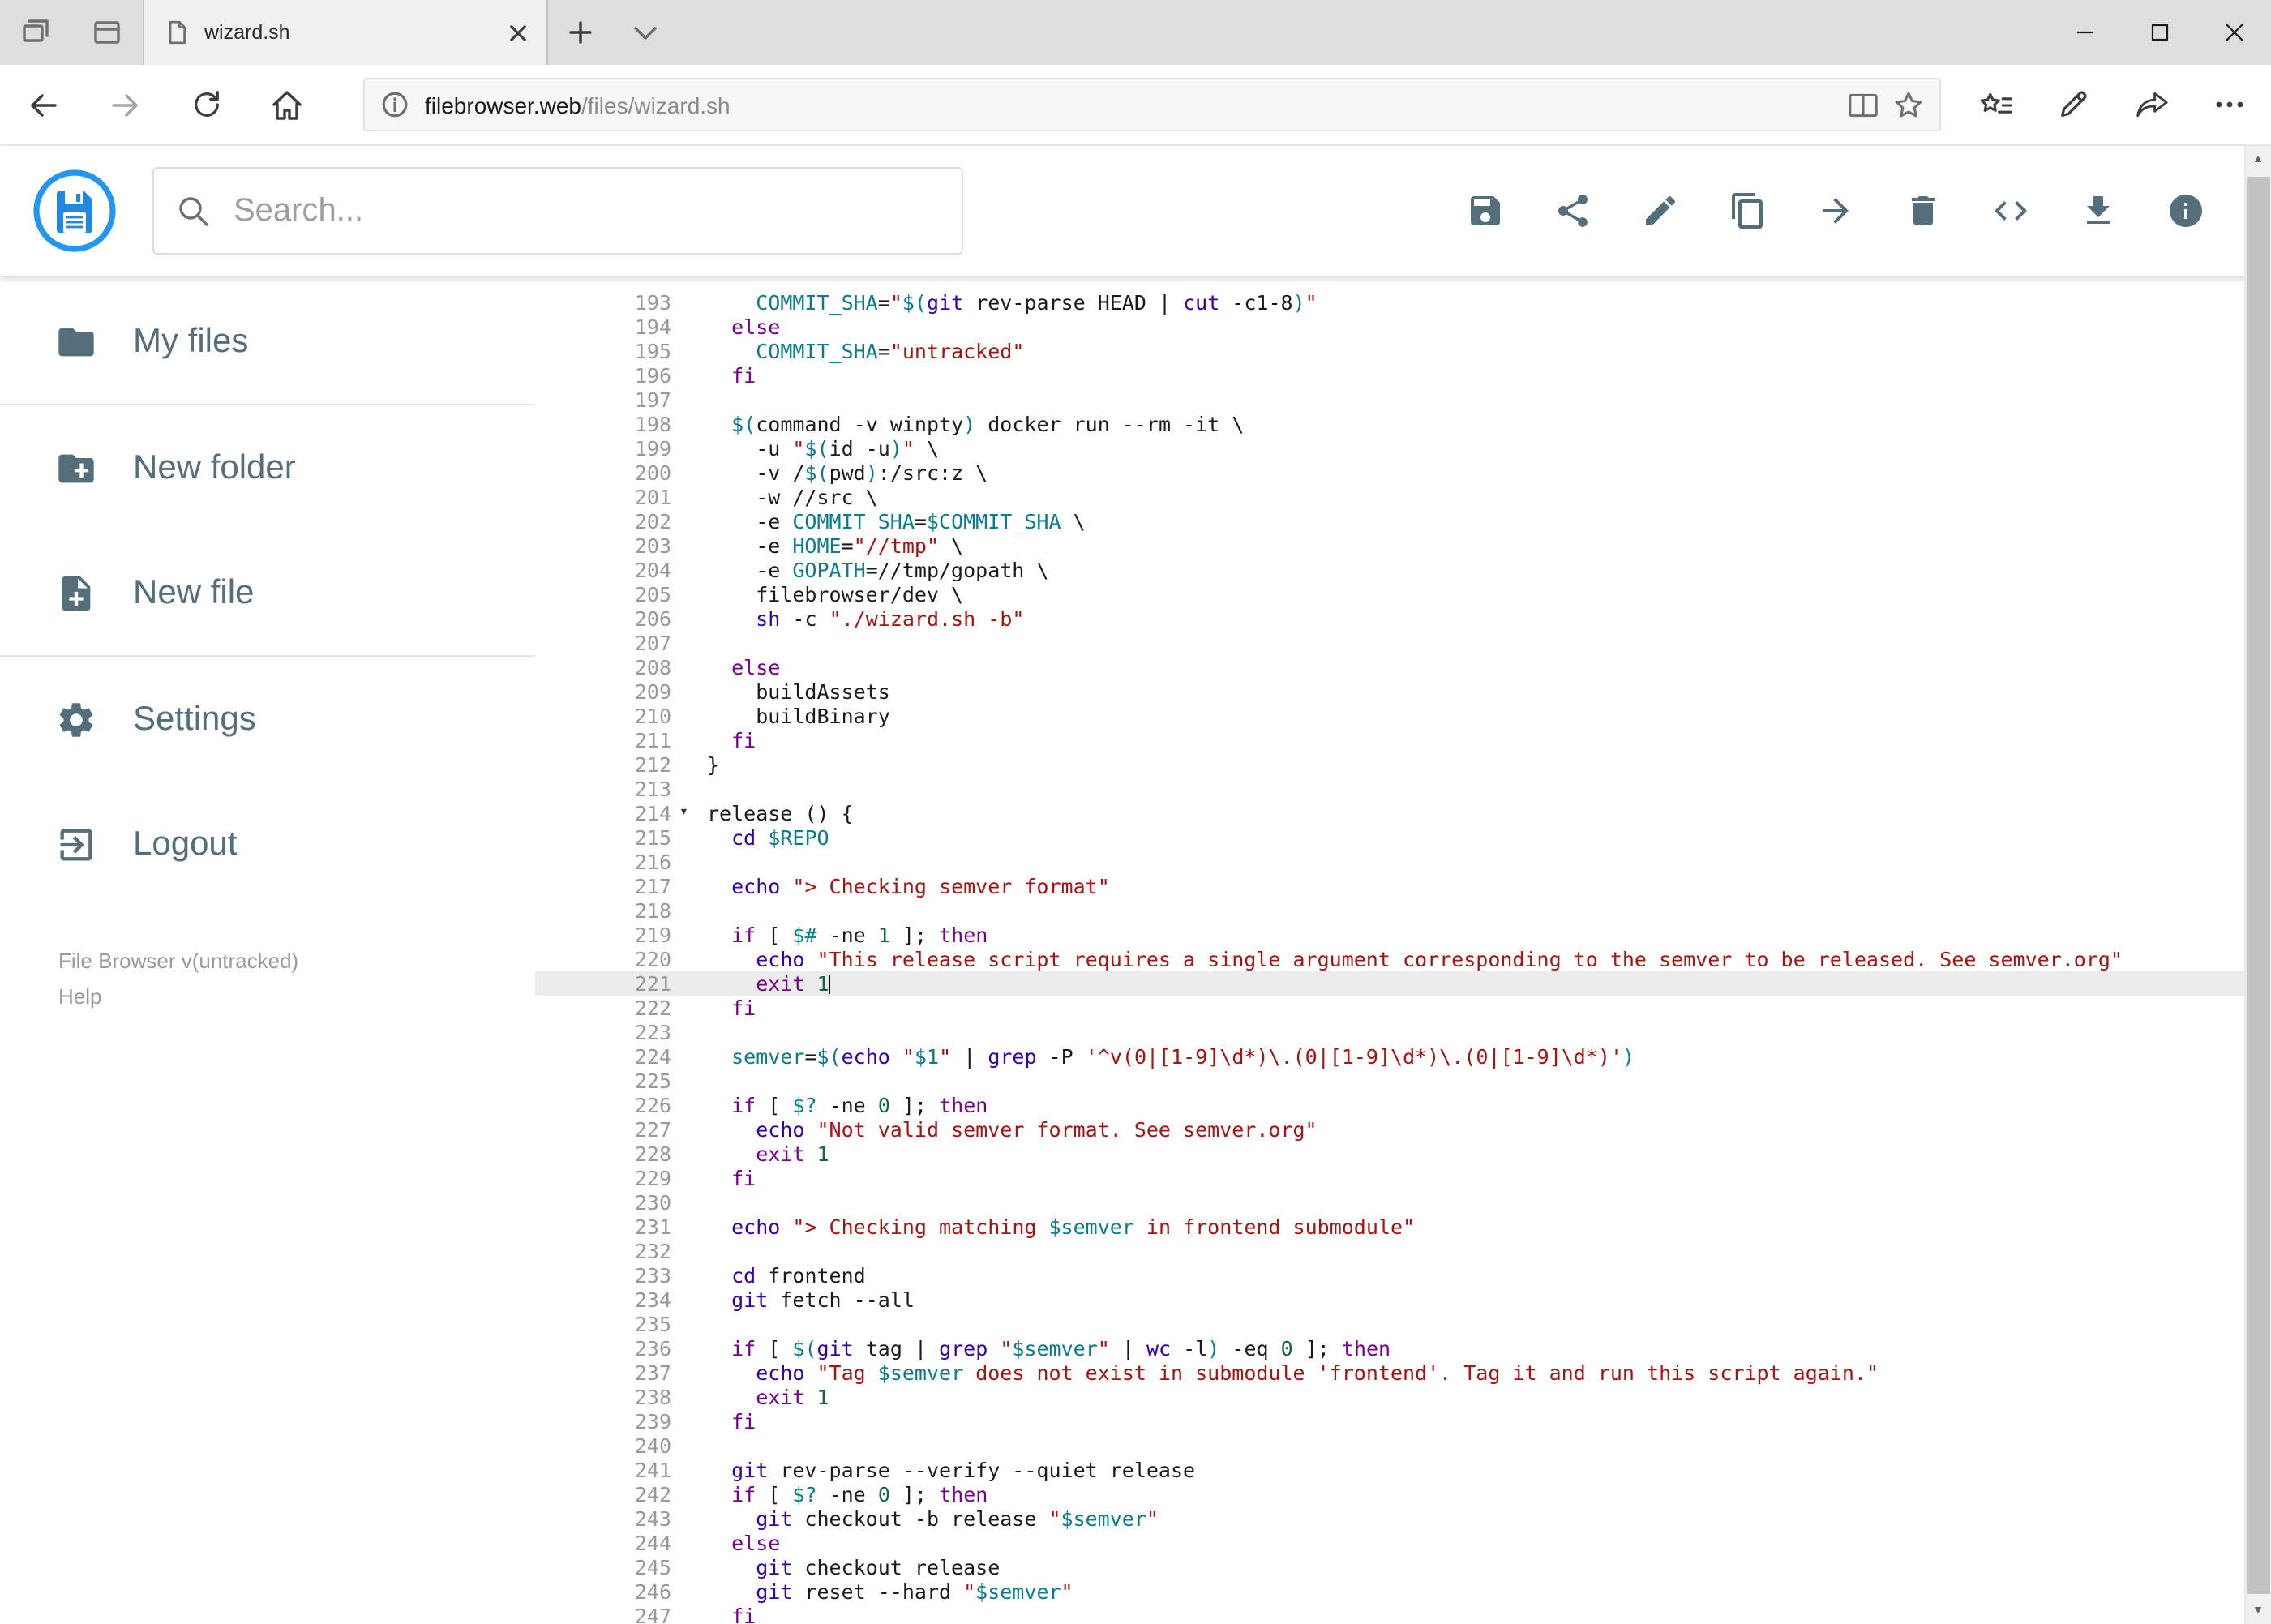 The width and height of the screenshot is (2271, 1624). I want to click on code-line: 218, so click(1403, 911).